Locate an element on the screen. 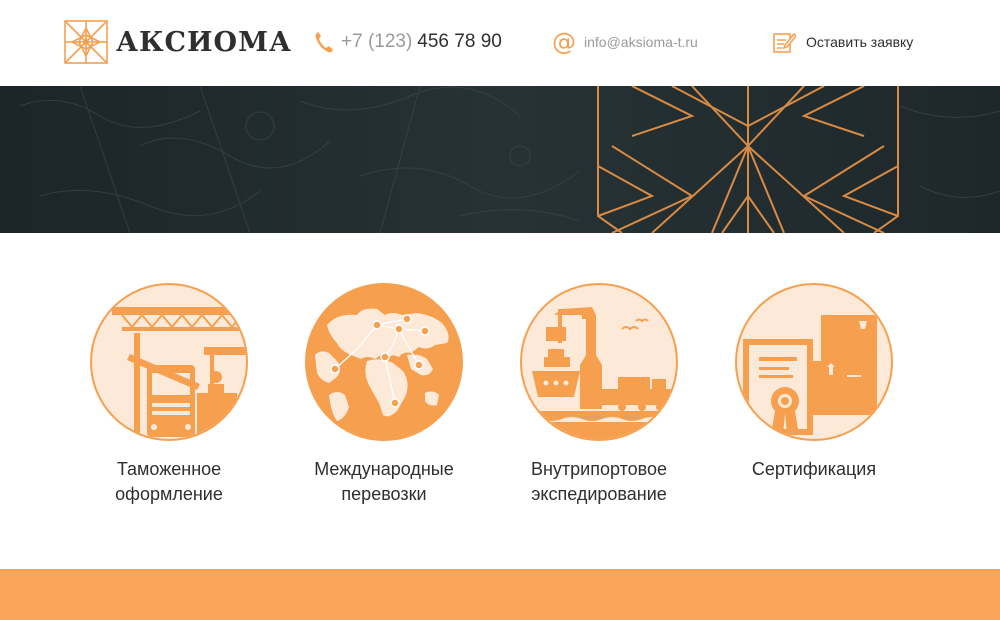  service-port: Внутрипортовое экспедирование is located at coordinates (599, 395).